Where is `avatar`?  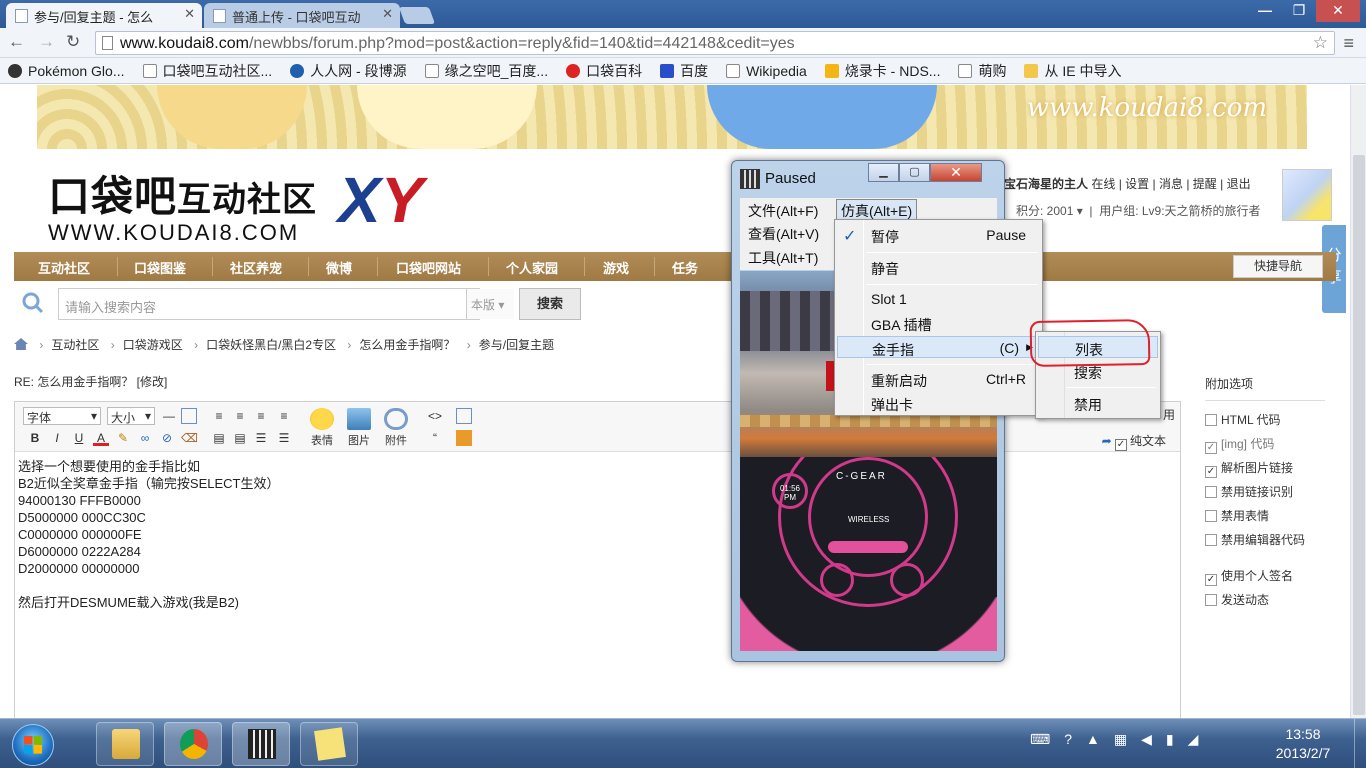
avatar is located at coordinates (1307, 195).